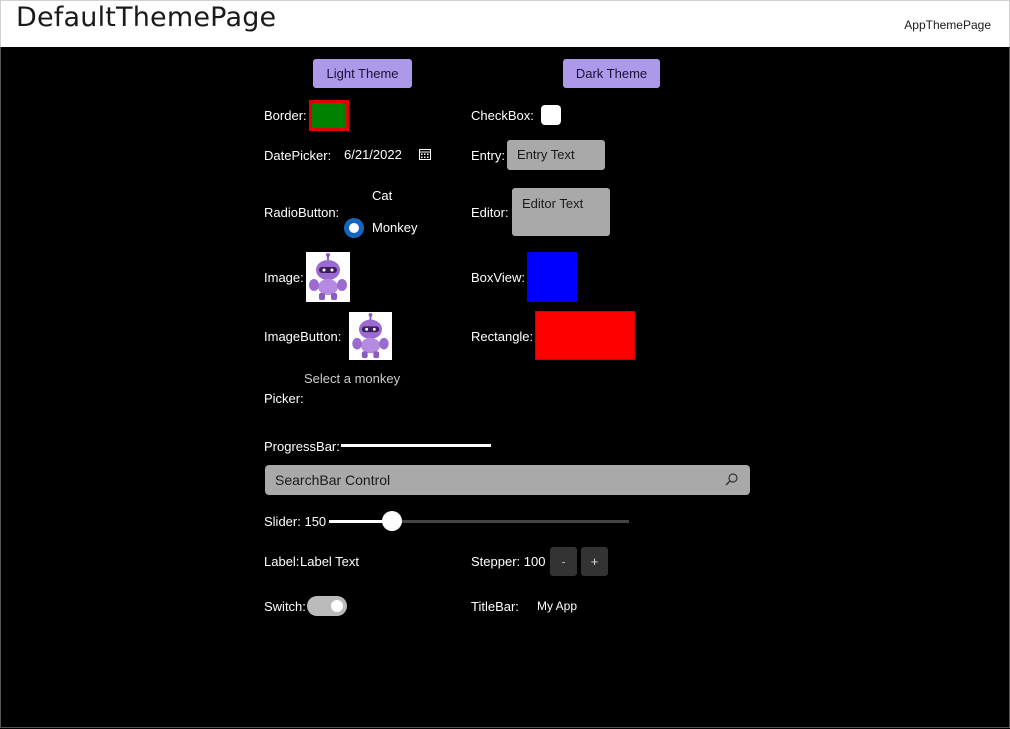 Image resolution: width=1010 pixels, height=729 pixels. I want to click on titlebar-label: TitleBar:, so click(495, 606).